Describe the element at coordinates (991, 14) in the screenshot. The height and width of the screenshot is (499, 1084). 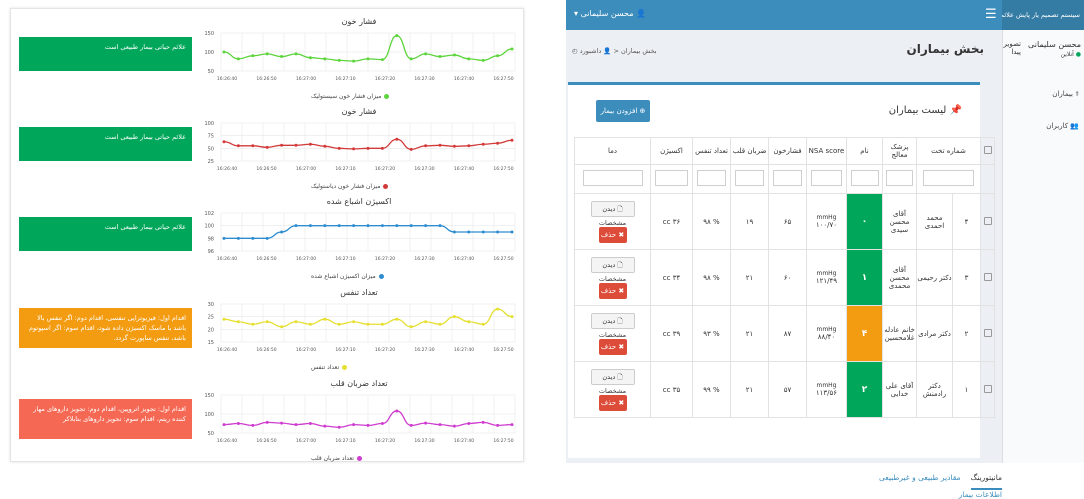
I see `hamburger-icon: ☰` at that location.